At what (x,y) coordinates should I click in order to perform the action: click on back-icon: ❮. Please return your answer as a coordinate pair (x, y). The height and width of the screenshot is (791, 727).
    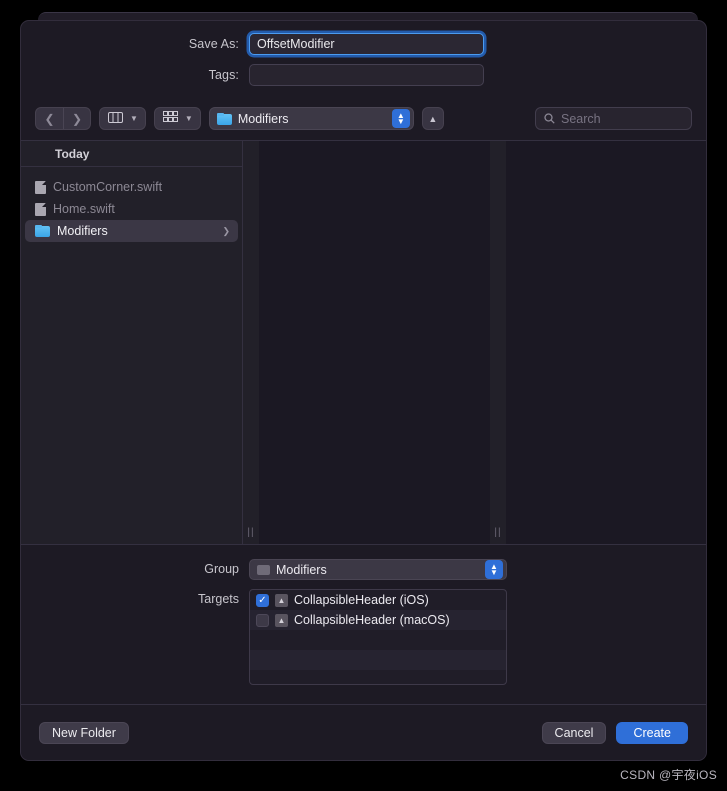
    Looking at the image, I should click on (49, 118).